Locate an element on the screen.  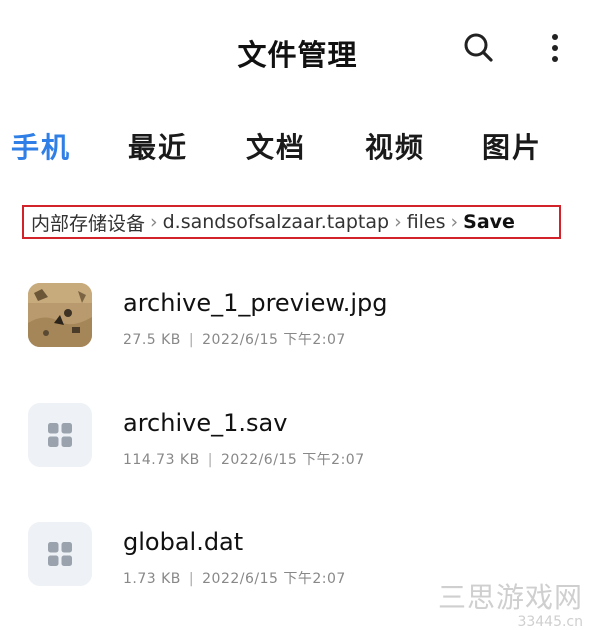
file-list-item: archive_1.sav 114.73 KB | 2022/6/15 下午2:07 is located at coordinates (298, 438).